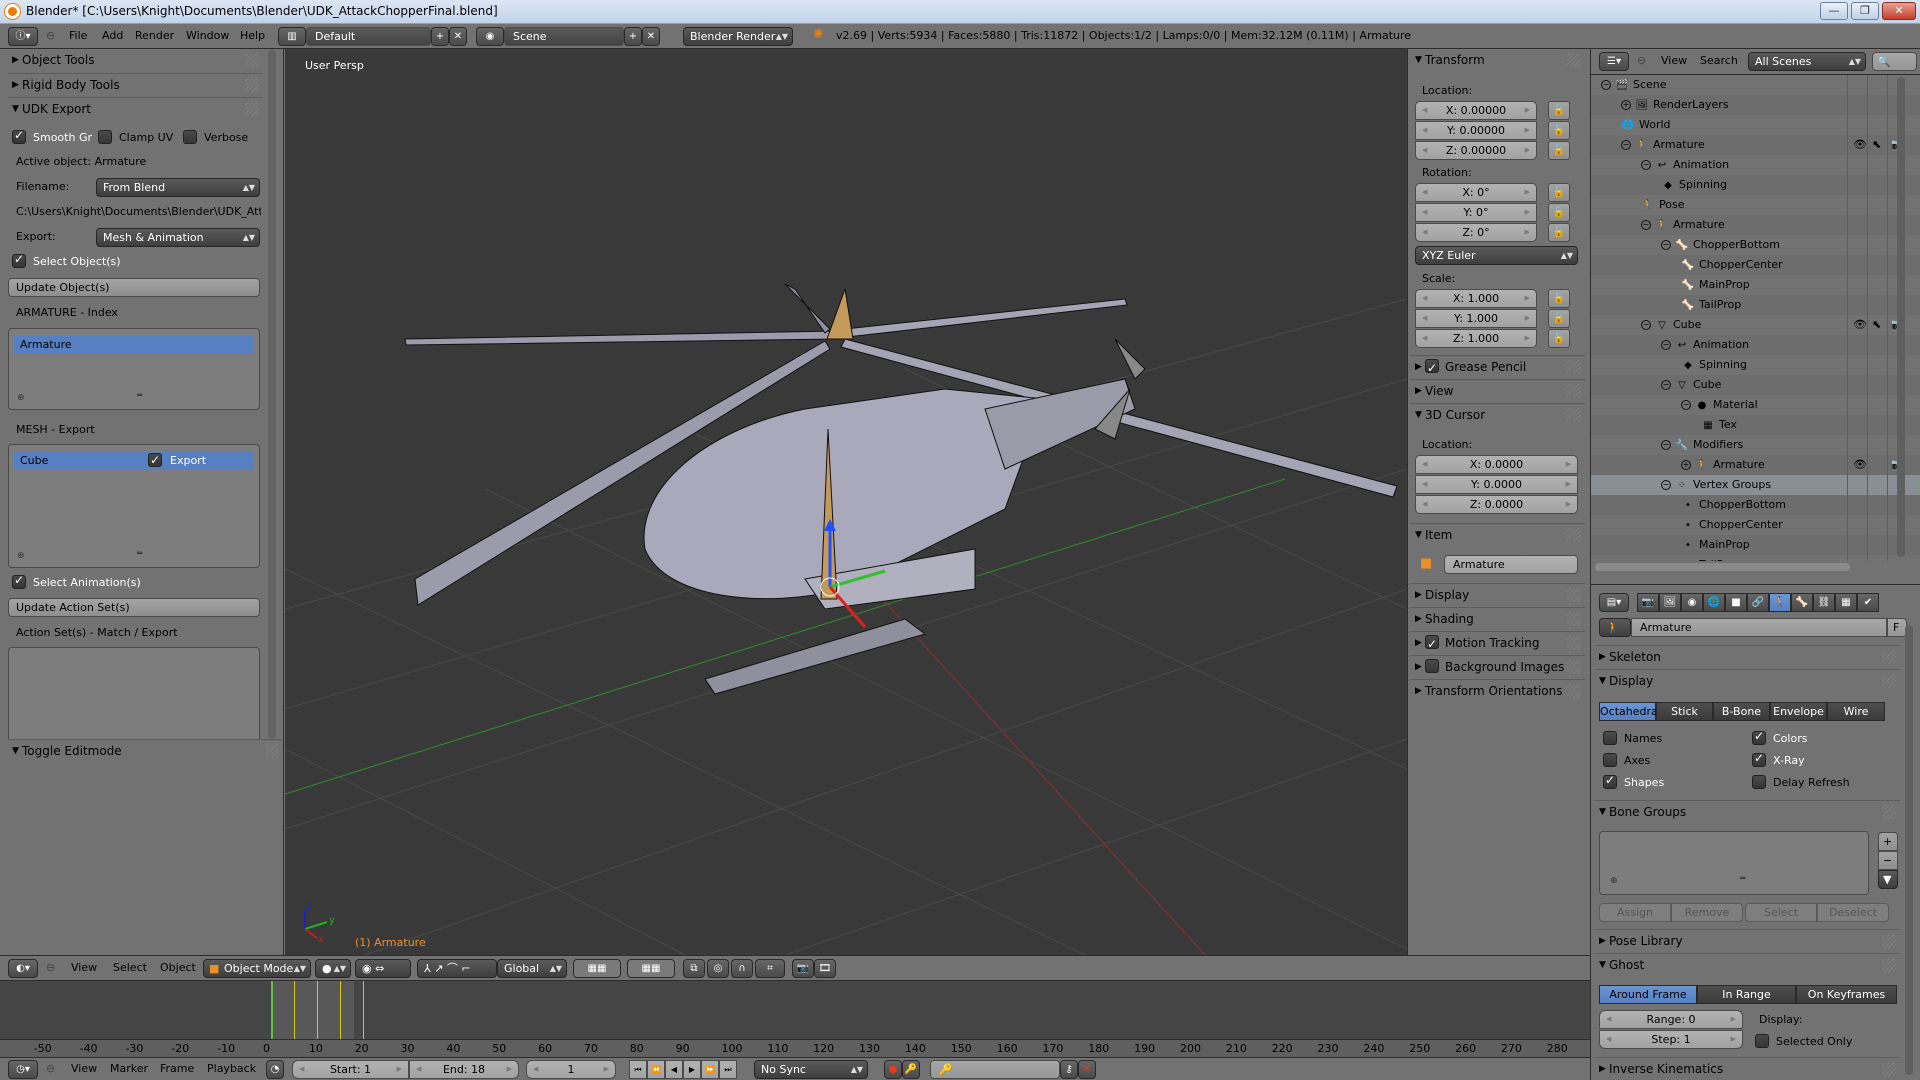 This screenshot has height=1080, width=1920. Describe the element at coordinates (145, 750) in the screenshot. I see `panel-toggle-editmode: ▼ Toggle Editmode` at that location.